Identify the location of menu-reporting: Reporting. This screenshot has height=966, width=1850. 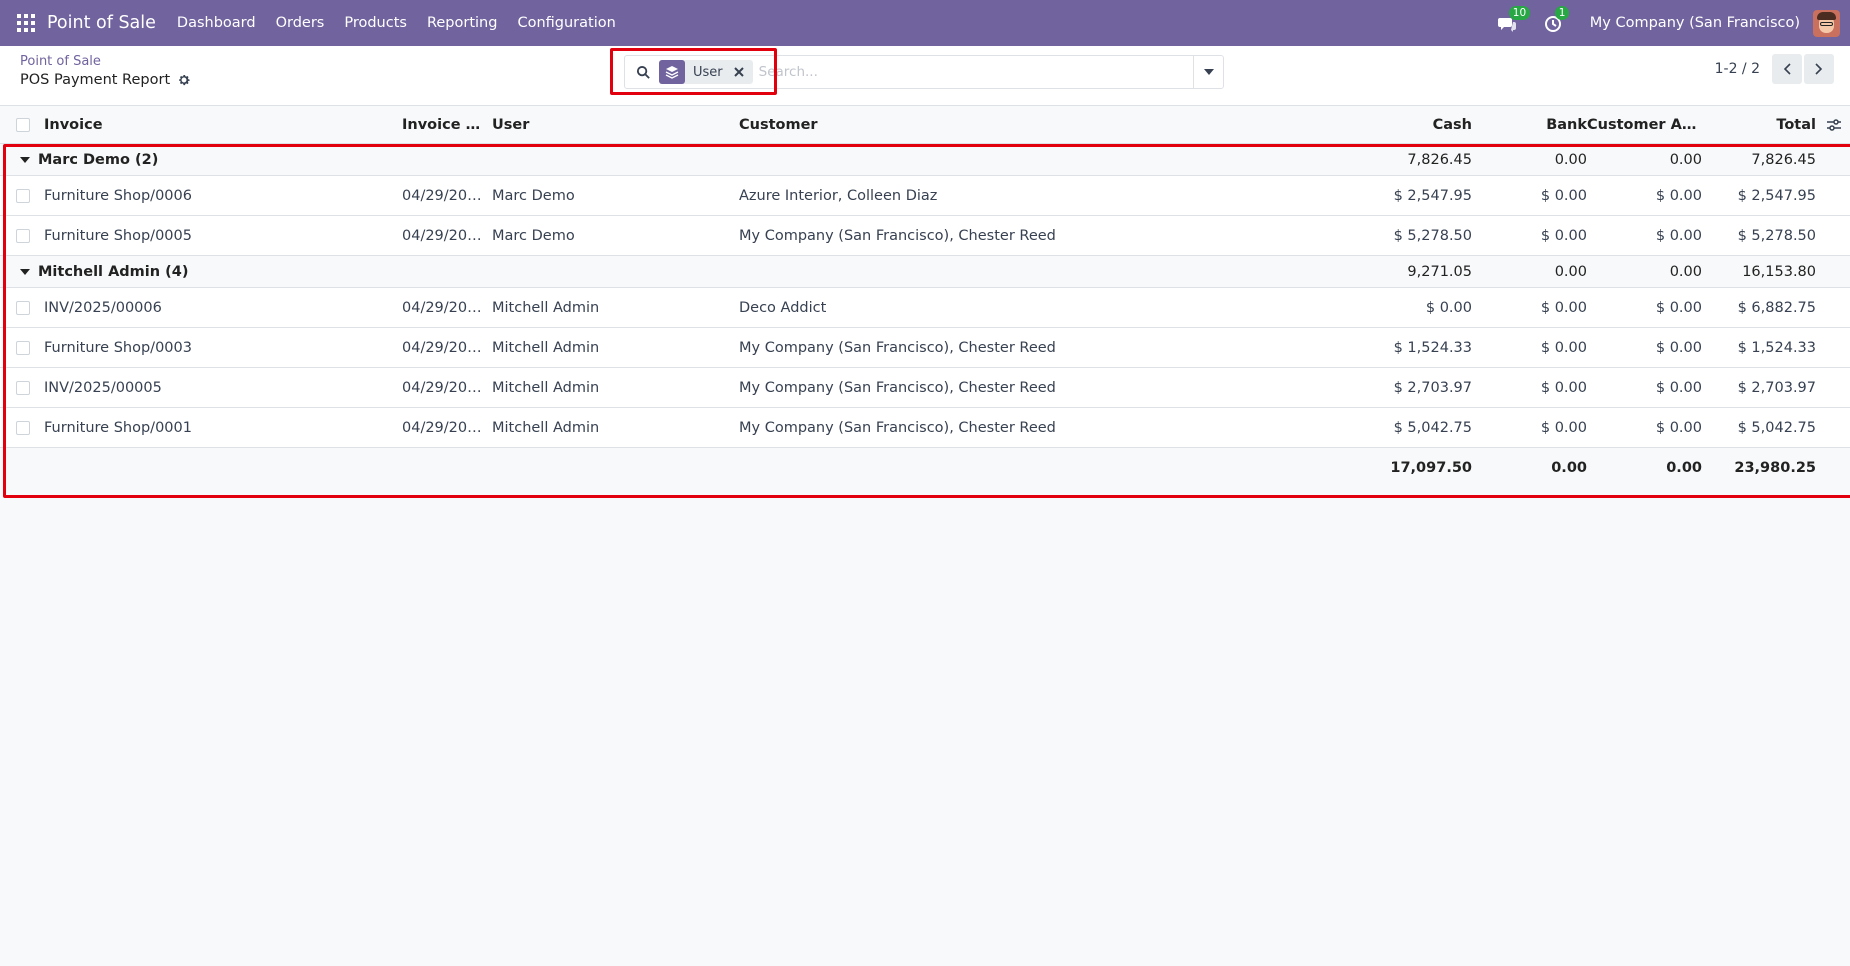
(462, 23).